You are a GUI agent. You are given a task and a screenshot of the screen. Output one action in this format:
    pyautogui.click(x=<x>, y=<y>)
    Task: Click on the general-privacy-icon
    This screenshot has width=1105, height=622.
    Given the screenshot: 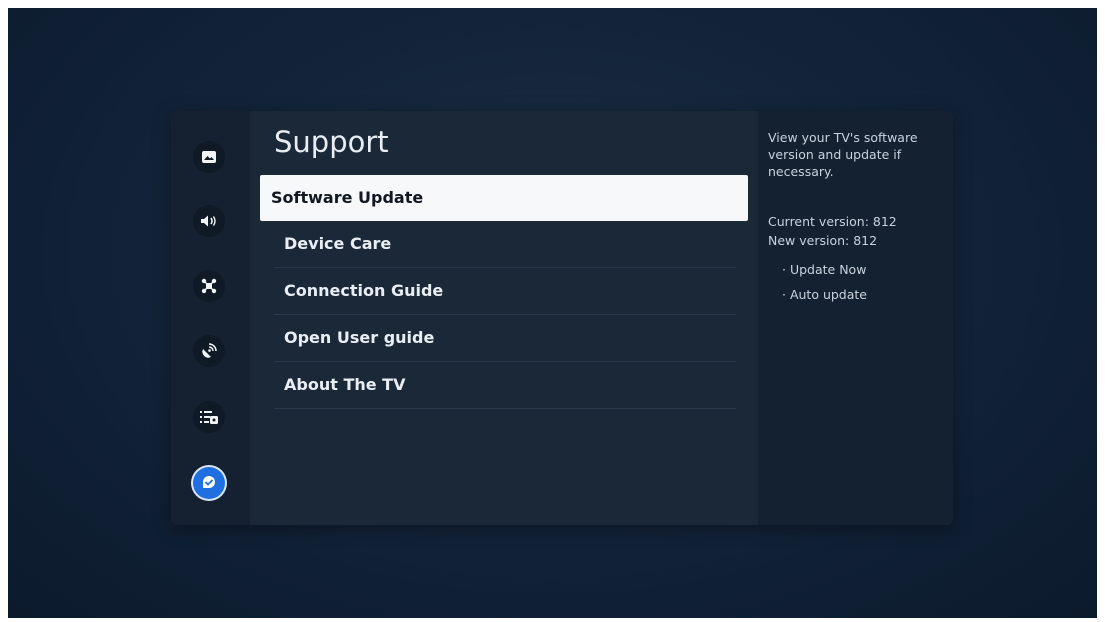 What is the action you would take?
    pyautogui.click(x=209, y=417)
    